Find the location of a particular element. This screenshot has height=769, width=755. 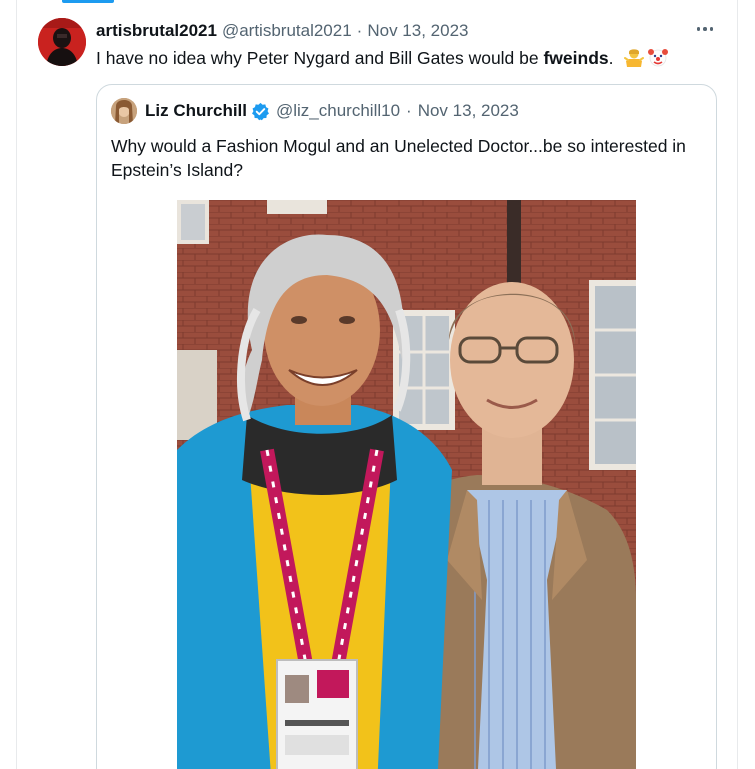

avatar-image is located at coordinates (62, 42).